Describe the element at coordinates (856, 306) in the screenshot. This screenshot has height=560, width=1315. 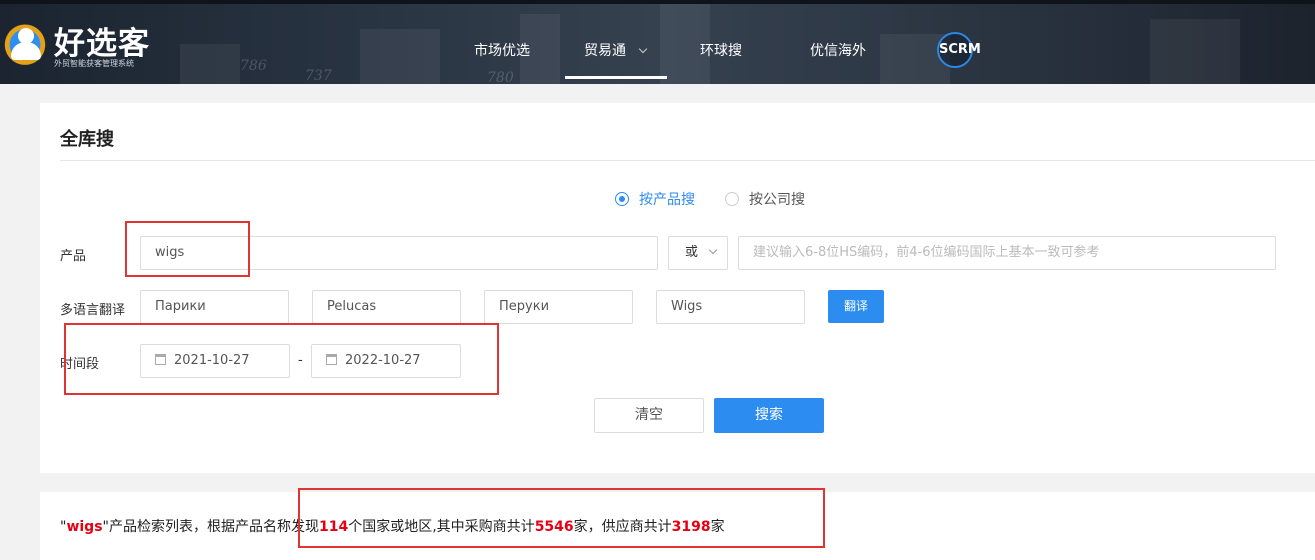
I see `translate-button: 翻译` at that location.